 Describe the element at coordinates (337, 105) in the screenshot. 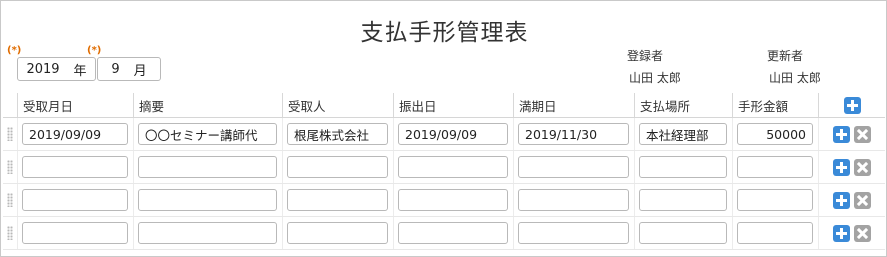

I see `column-header: 受取人` at that location.